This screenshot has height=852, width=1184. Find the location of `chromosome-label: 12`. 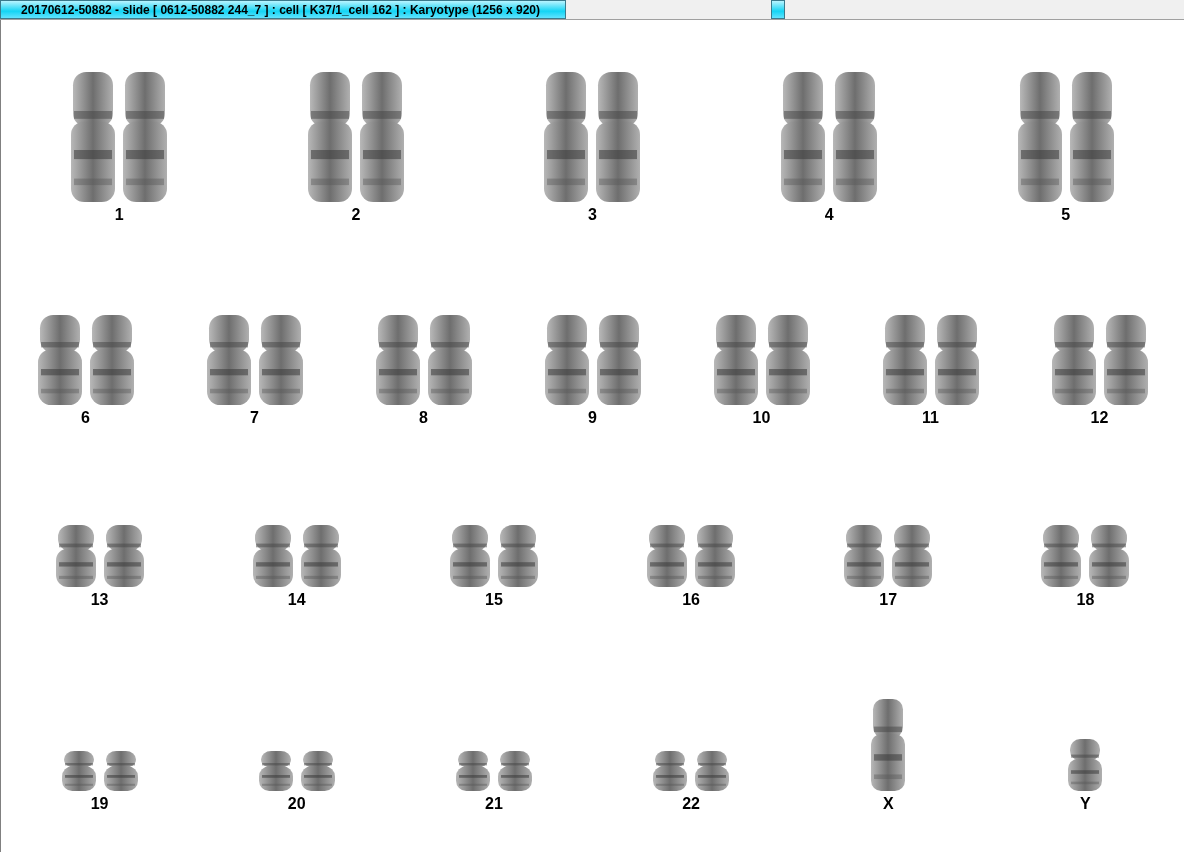

chromosome-label: 12 is located at coordinates (1099, 418).